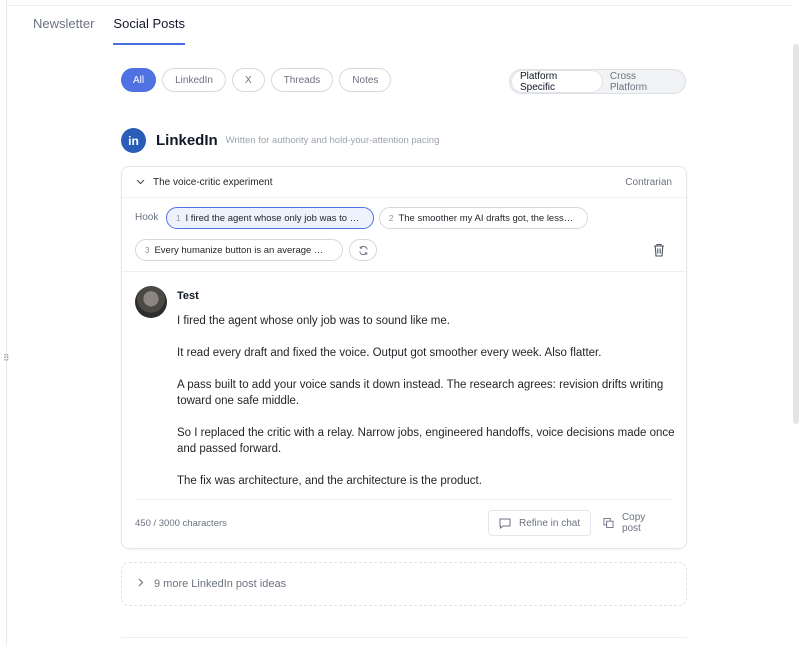  What do you see at coordinates (659, 250) in the screenshot?
I see `trash-icon` at bounding box center [659, 250].